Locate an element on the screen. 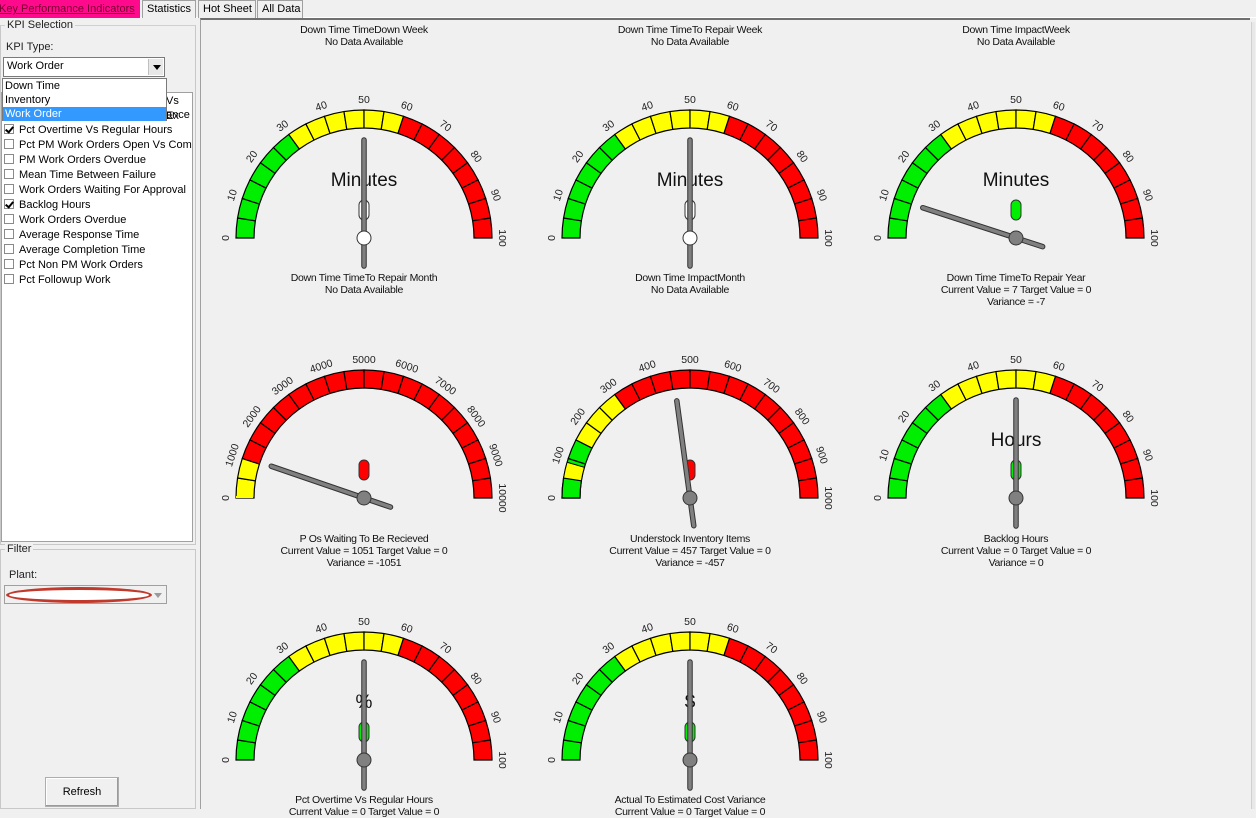 The width and height of the screenshot is (1256, 818). kpi-item-avg-response: Average Response Time is located at coordinates (71, 235).